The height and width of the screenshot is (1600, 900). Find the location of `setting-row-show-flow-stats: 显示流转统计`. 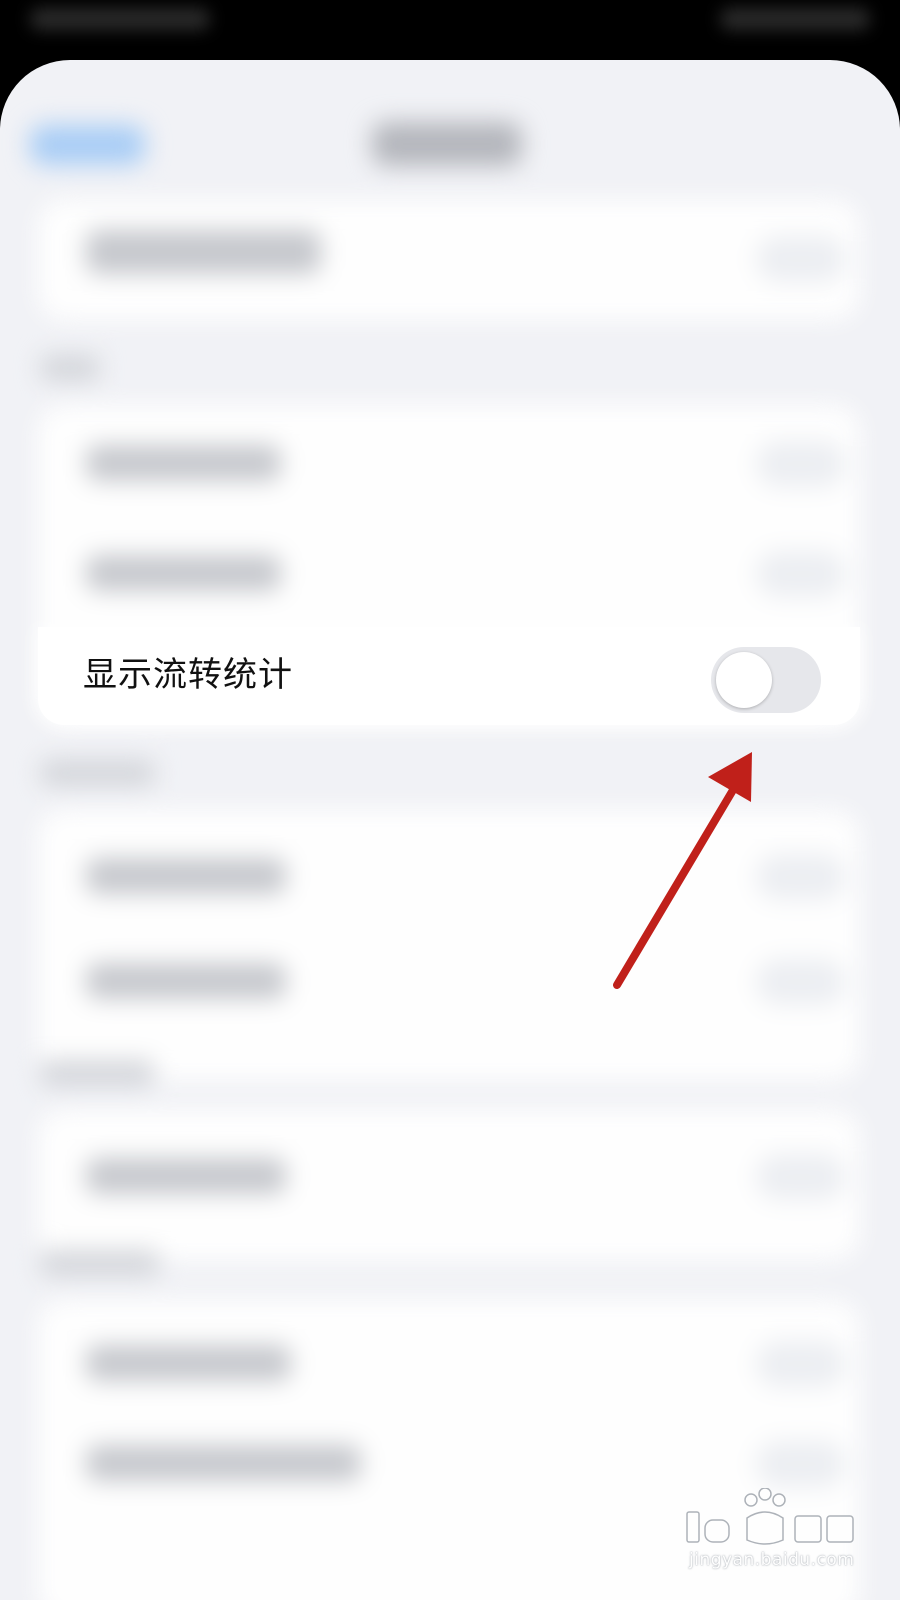

setting-row-show-flow-stats: 显示流转统计 is located at coordinates (449, 676).